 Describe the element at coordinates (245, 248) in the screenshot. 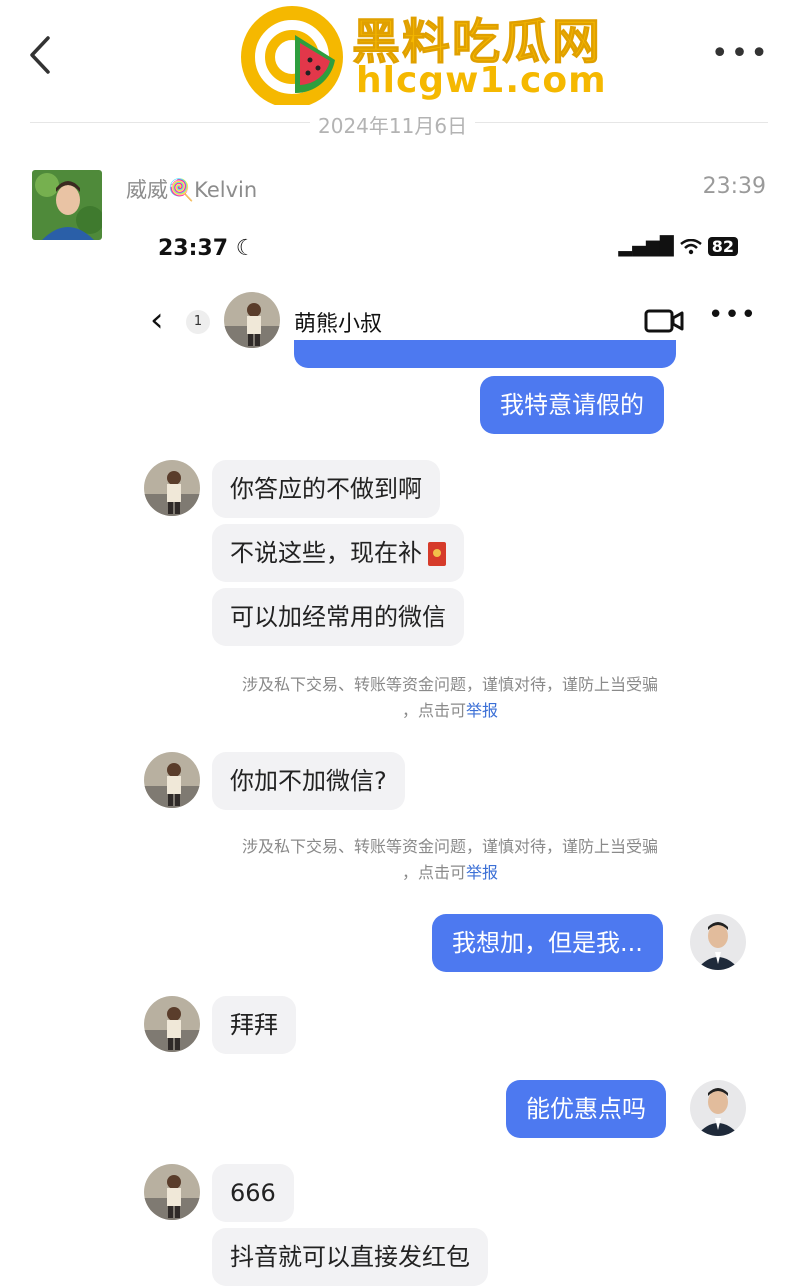

I see `moon-icon: ☾` at that location.